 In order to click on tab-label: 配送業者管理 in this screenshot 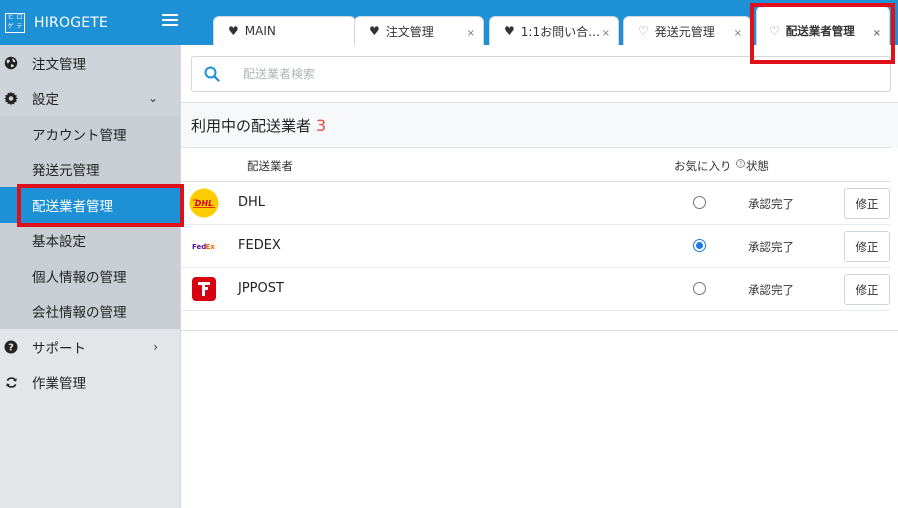, I will do `click(820, 31)`.